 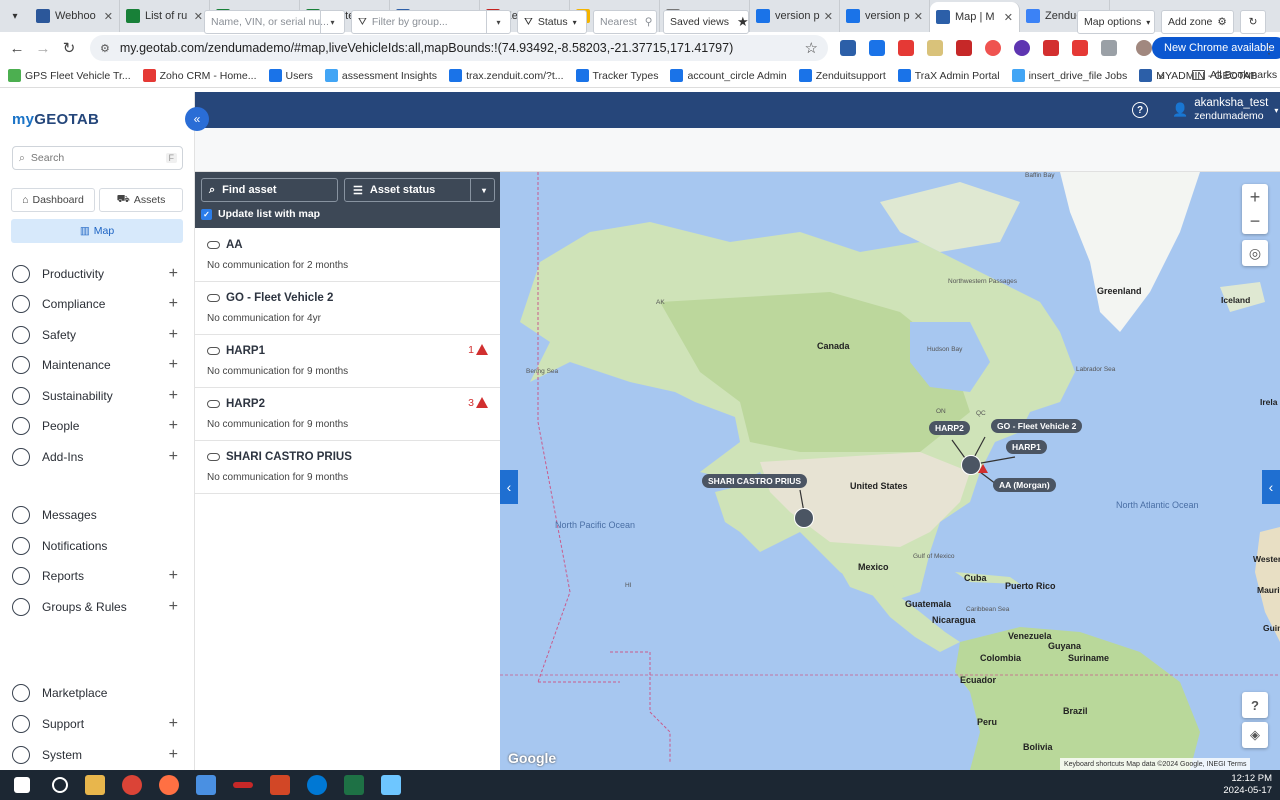 I want to click on sidebar-item-productivity: Productivity +, so click(x=97, y=274).